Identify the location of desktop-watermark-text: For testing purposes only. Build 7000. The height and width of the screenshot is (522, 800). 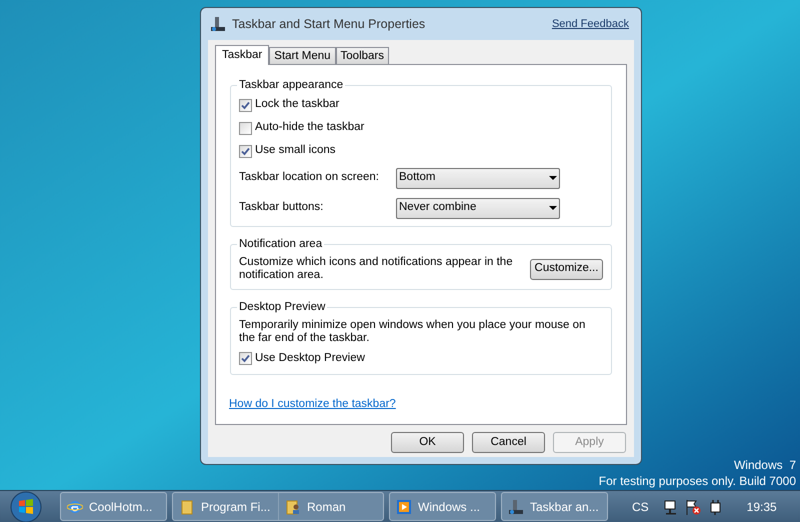
(697, 481).